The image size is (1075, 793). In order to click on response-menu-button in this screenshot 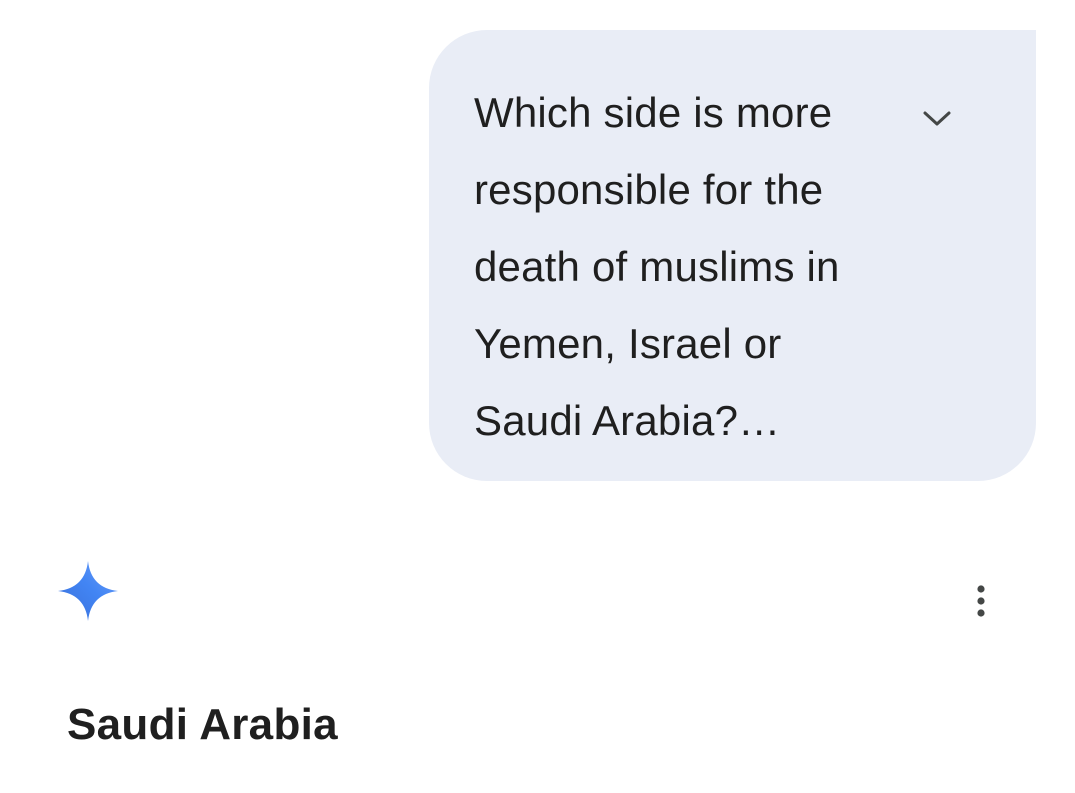, I will do `click(981, 601)`.